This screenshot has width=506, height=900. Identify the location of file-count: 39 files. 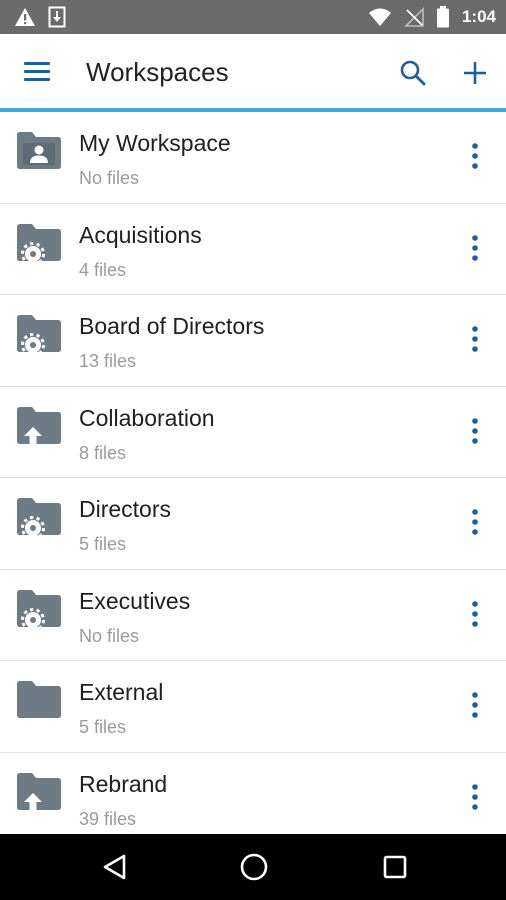
(108, 818).